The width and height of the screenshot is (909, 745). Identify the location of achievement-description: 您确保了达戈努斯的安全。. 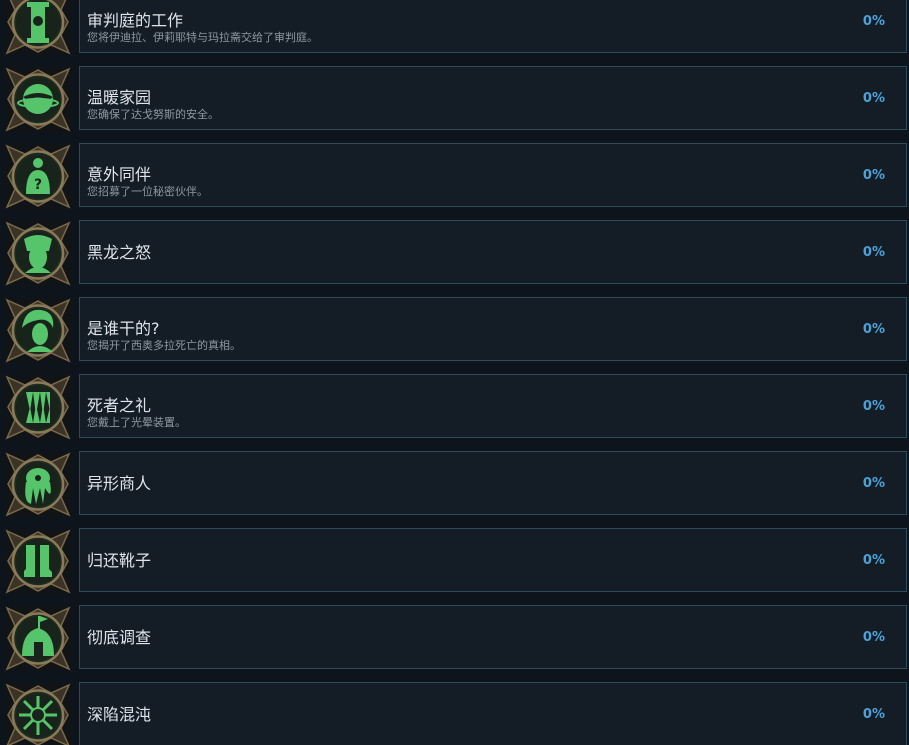
(153, 114).